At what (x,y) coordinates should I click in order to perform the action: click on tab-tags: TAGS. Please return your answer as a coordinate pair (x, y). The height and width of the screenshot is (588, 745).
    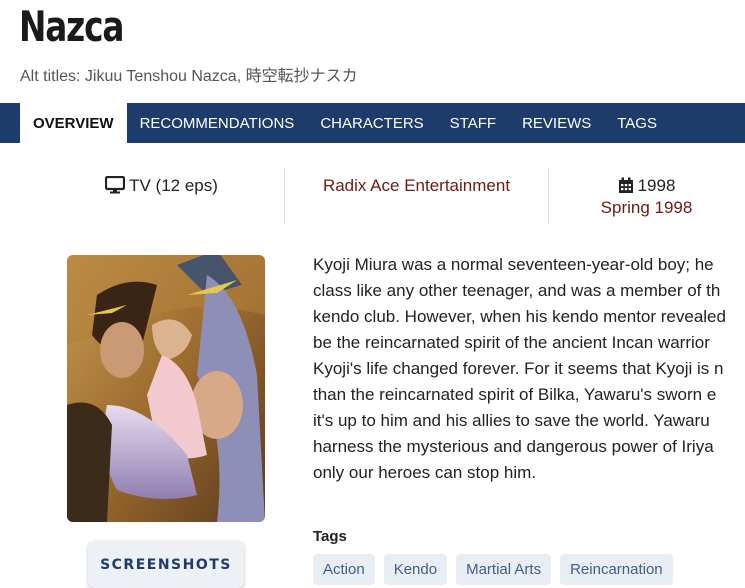
    Looking at the image, I should click on (637, 123).